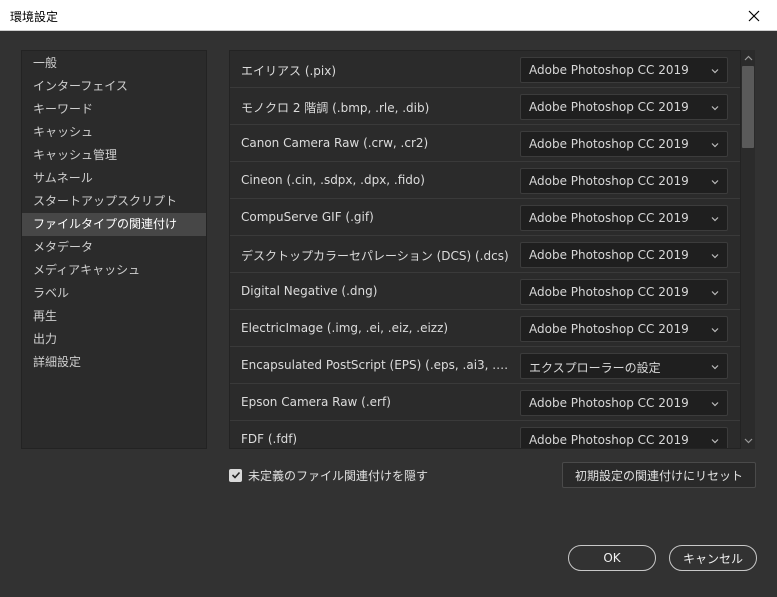 The width and height of the screenshot is (777, 597). Describe the element at coordinates (114, 109) in the screenshot. I see `sidebar-item: キーワード` at that location.